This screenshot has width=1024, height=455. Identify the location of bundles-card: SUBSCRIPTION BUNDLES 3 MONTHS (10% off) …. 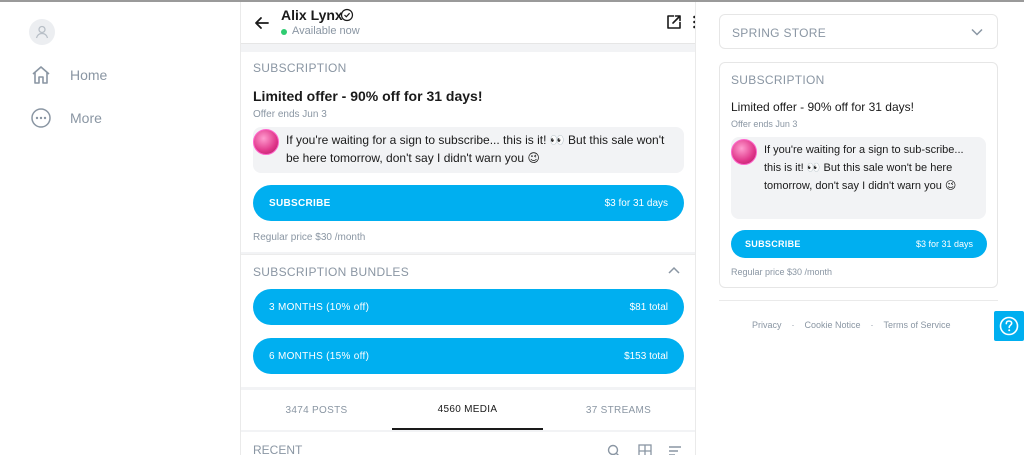
(468, 320).